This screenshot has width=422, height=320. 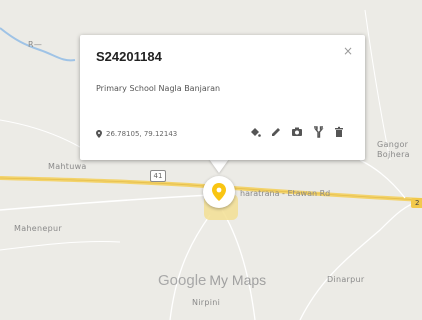 What do you see at coordinates (67, 166) in the screenshot?
I see `place-label-mahtuwa: Mahtuwa` at bounding box center [67, 166].